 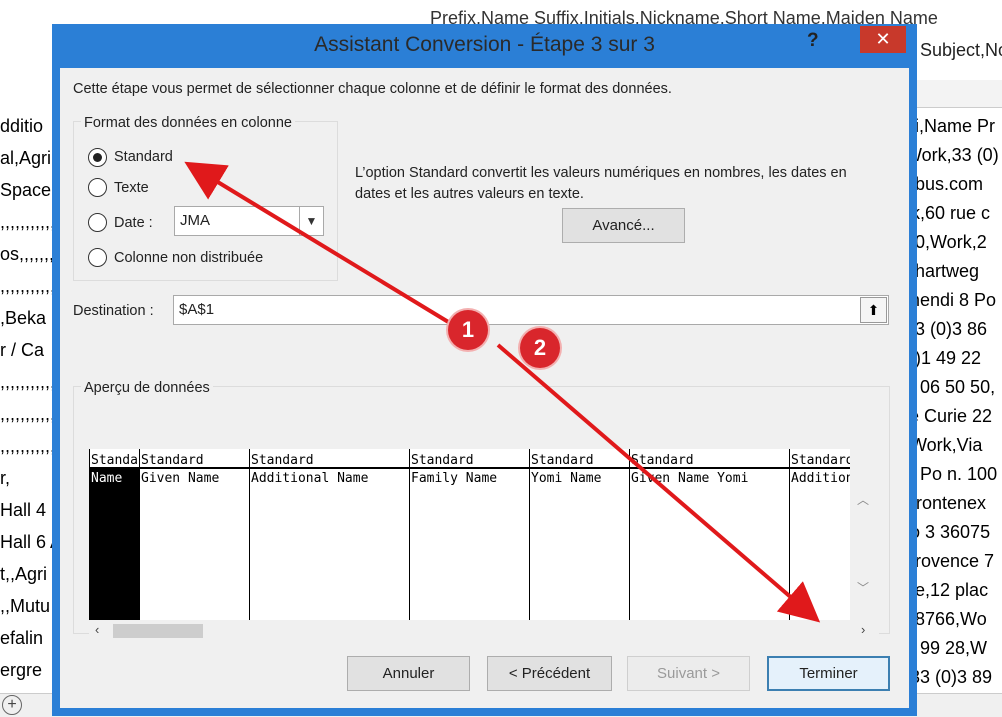 What do you see at coordinates (188, 258) in the screenshot?
I see `radio-skip-label: Colonne non distribuée` at bounding box center [188, 258].